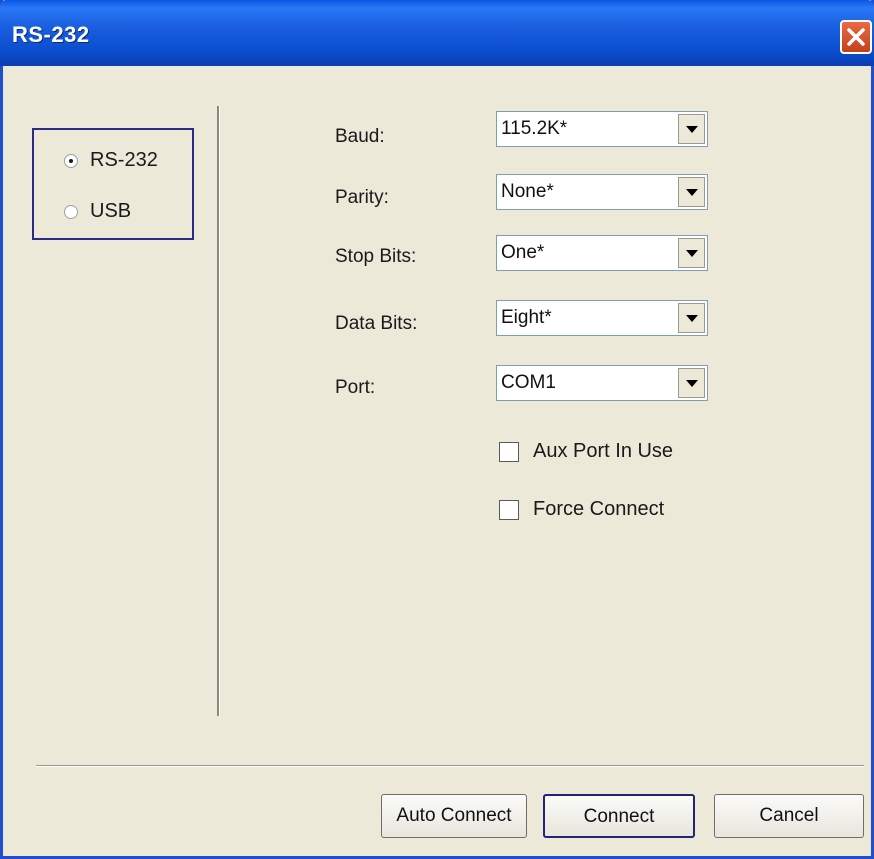 This screenshot has width=874, height=859. I want to click on window-title: RS-232, so click(51, 34).